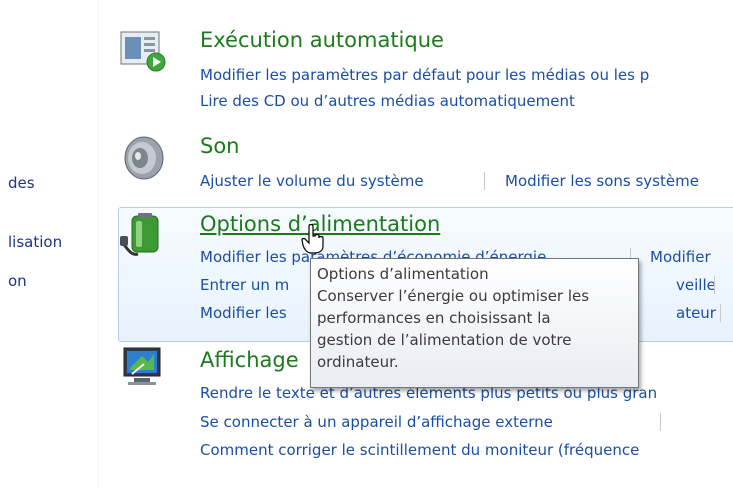 Image resolution: width=733 pixels, height=488 pixels. Describe the element at coordinates (444, 340) in the screenshot. I see `tooltip-line-4: gestion de l’alimentation de votre` at that location.